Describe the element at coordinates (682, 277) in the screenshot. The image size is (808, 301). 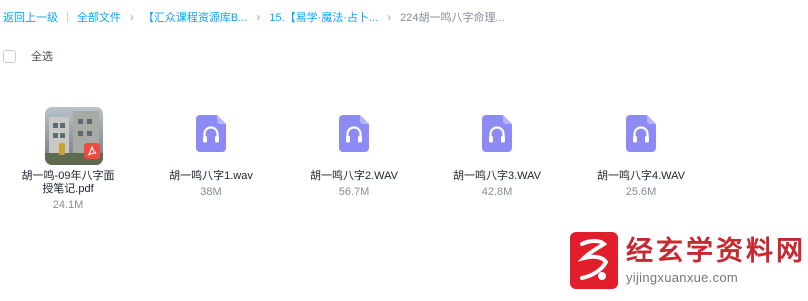
I see `watermark-url: yijingxuanxue.com` at that location.